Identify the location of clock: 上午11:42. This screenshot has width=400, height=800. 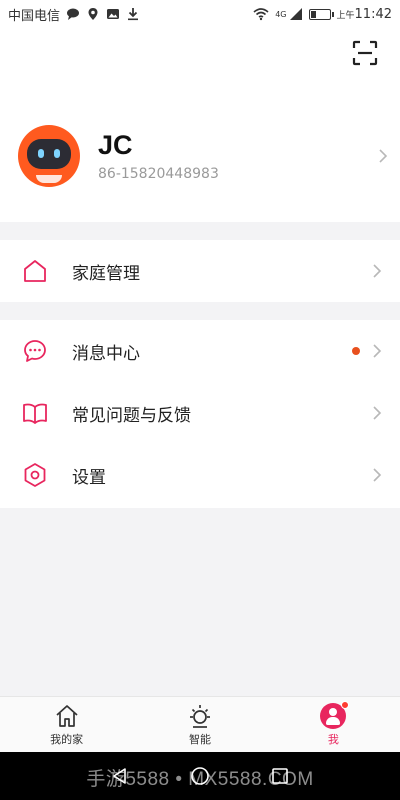
(364, 14).